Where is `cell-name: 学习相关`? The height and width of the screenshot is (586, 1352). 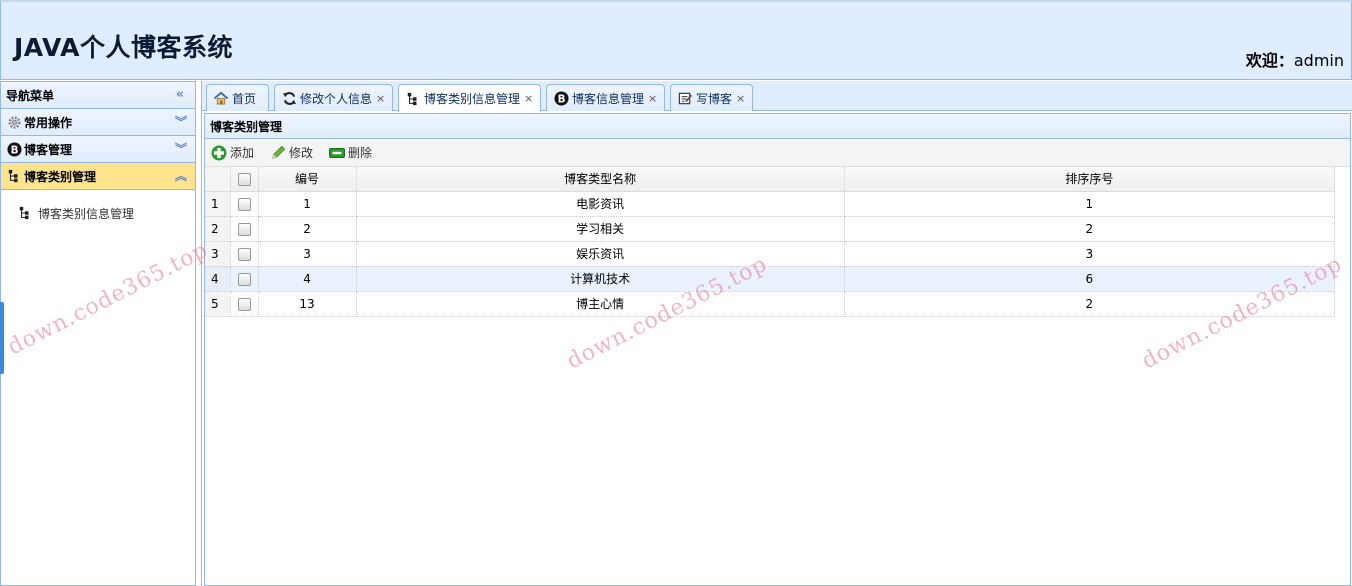
cell-name: 学习相关 is located at coordinates (600, 229).